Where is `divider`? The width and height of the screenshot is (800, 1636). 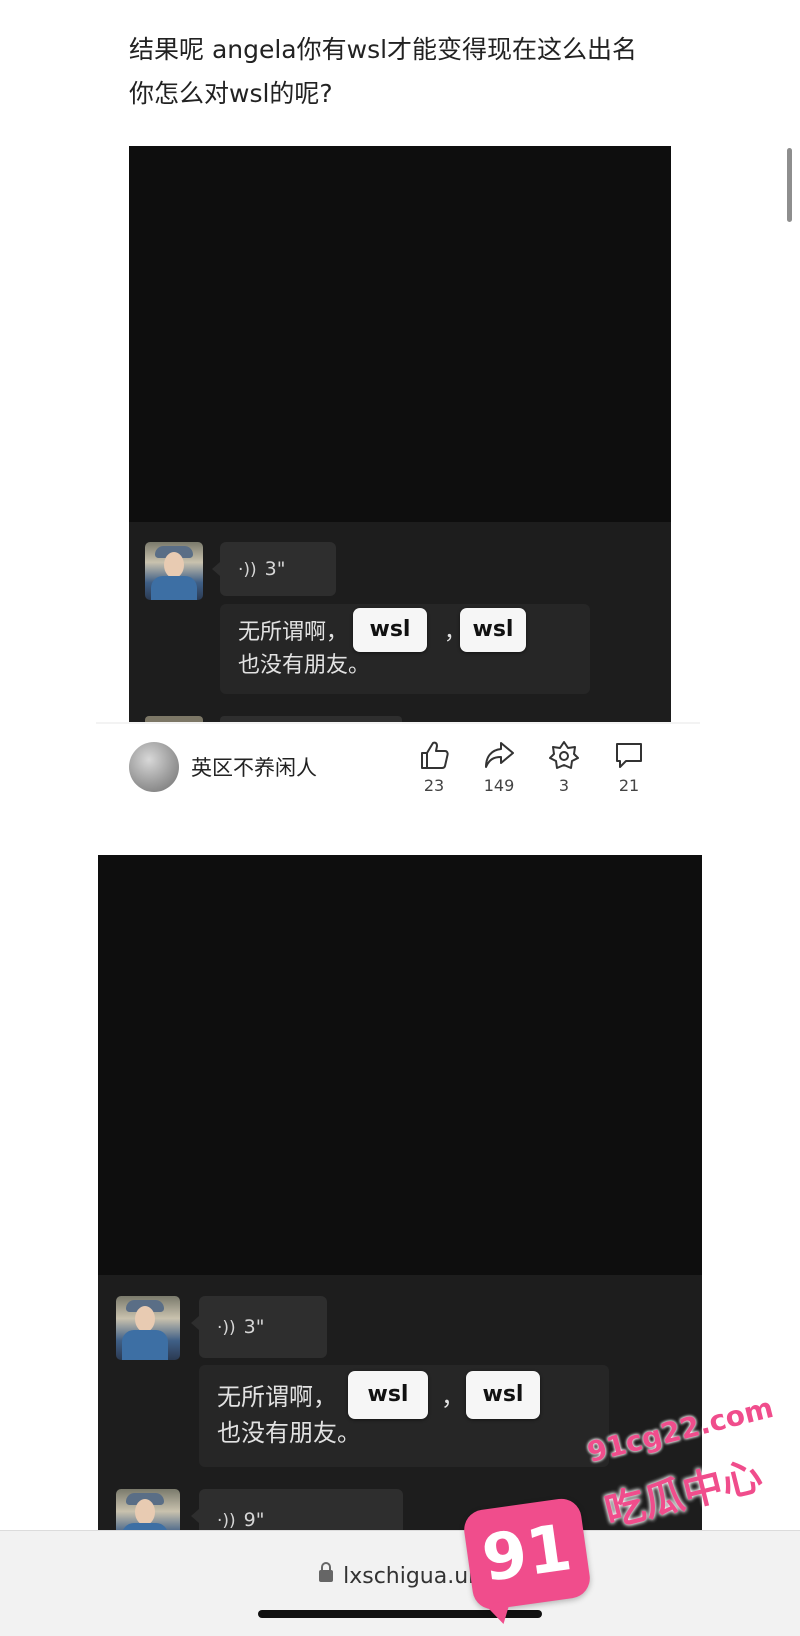 divider is located at coordinates (398, 723).